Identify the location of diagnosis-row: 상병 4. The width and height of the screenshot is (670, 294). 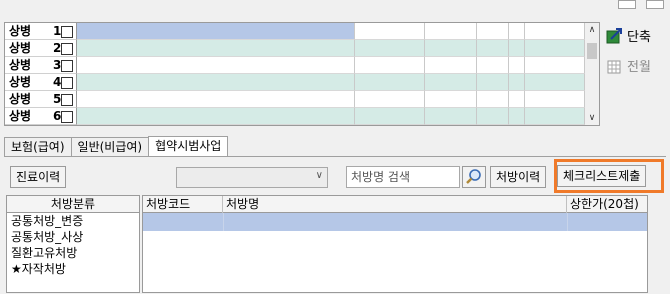
(302, 82).